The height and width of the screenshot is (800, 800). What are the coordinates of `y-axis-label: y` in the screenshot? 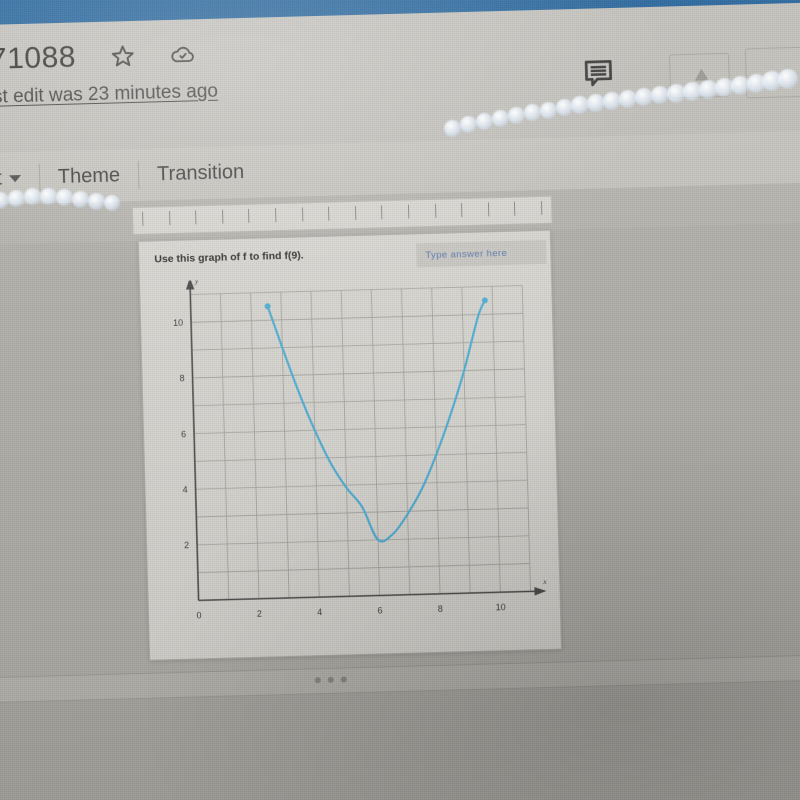 It's located at (196, 280).